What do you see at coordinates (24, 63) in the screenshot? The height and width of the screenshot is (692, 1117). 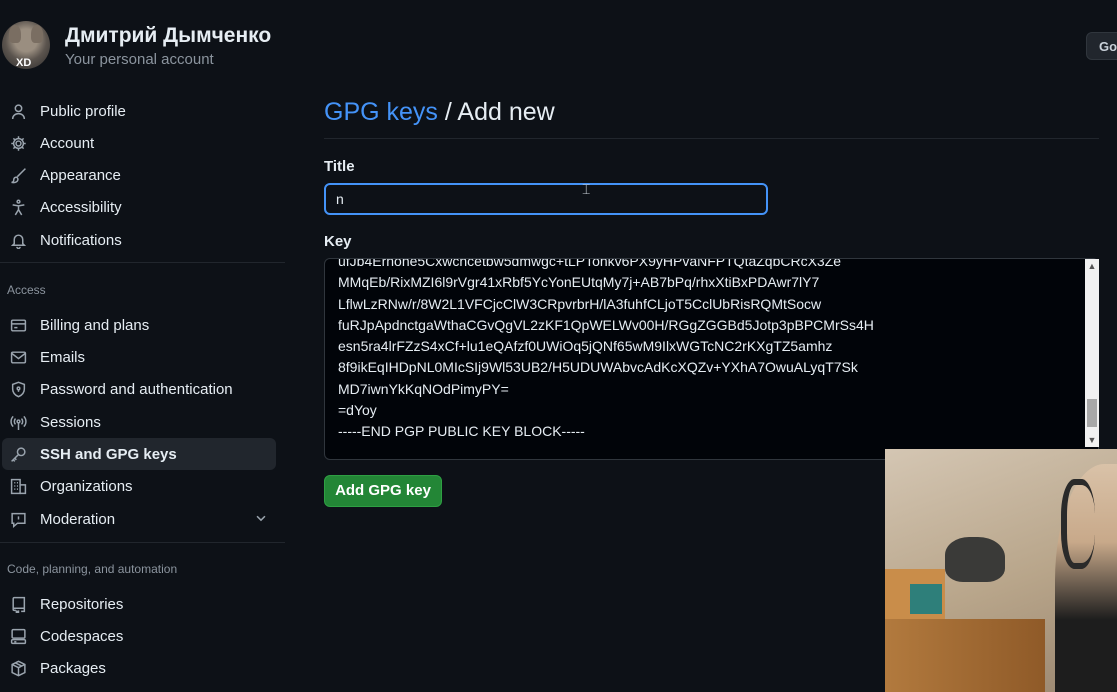 I see `avatar-badge: XD` at bounding box center [24, 63].